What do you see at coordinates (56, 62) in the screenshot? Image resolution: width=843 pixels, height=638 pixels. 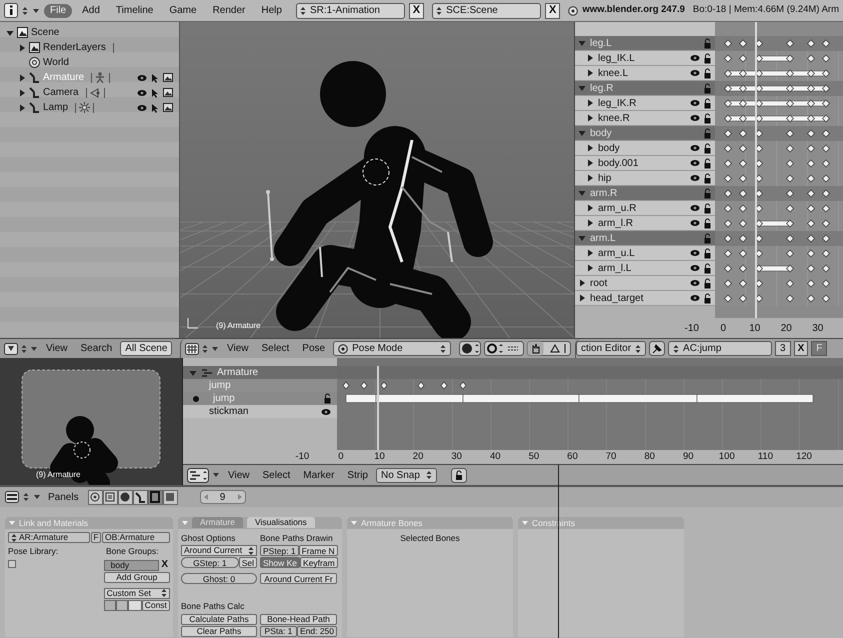 I see `tree-item: World` at bounding box center [56, 62].